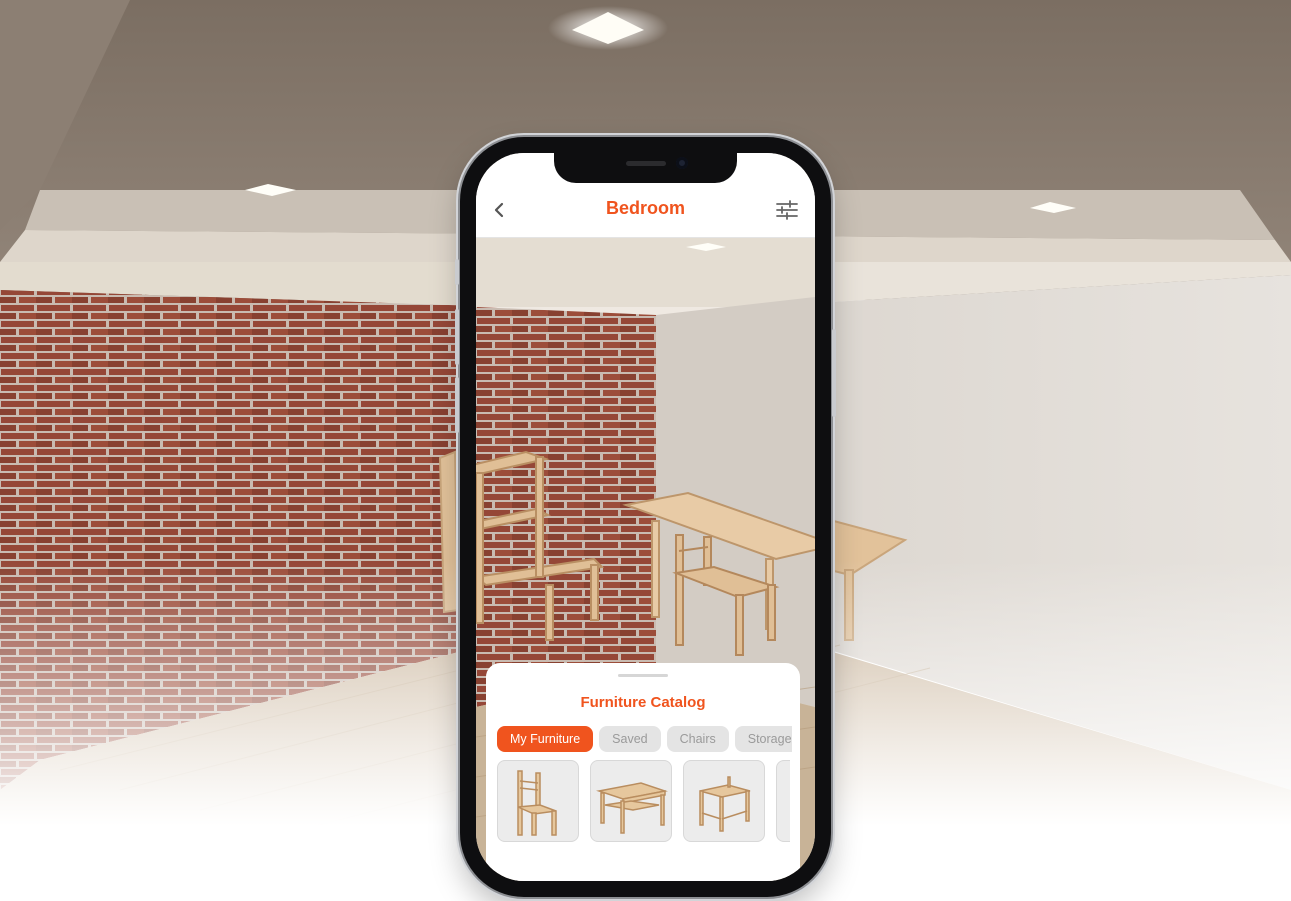  I want to click on speaker, so click(646, 163).